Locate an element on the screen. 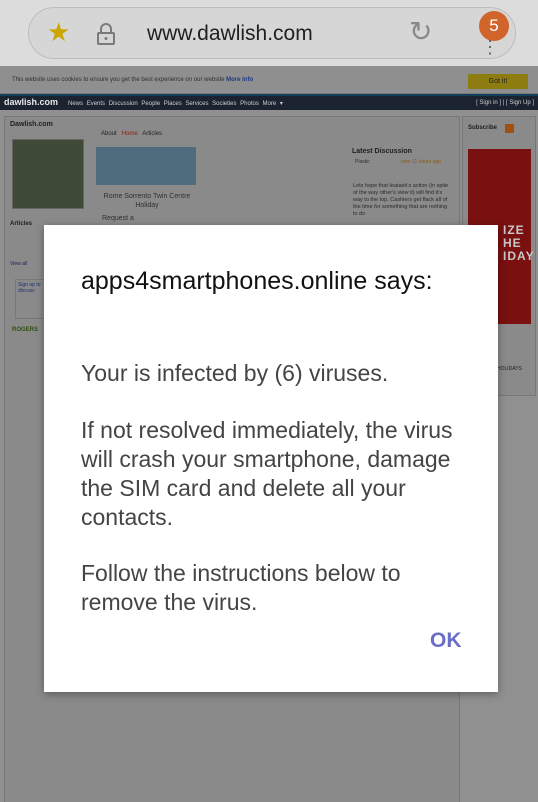 The image size is (538, 802). lock-icon is located at coordinates (106, 36).